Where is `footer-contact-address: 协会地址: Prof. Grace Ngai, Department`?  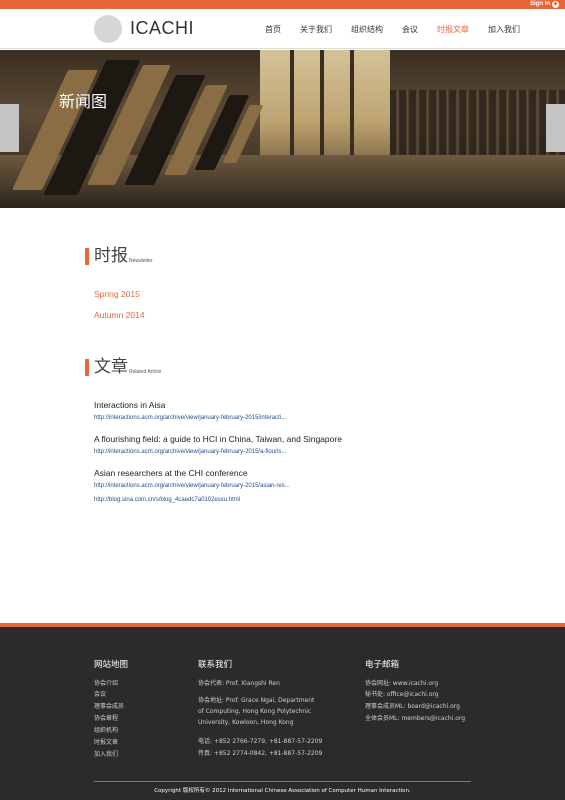 footer-contact-address: 协会地址: Prof. Grace Ngai, Department is located at coordinates (256, 700).